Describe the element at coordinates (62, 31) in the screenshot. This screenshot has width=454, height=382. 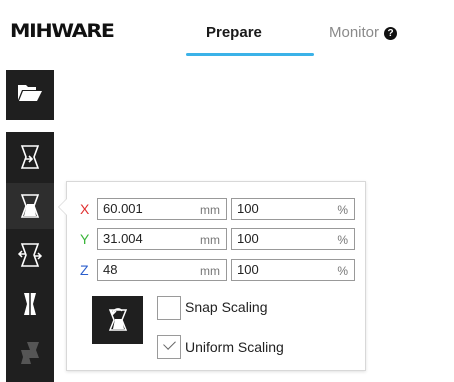
I see `app-logo: MIHWARE` at that location.